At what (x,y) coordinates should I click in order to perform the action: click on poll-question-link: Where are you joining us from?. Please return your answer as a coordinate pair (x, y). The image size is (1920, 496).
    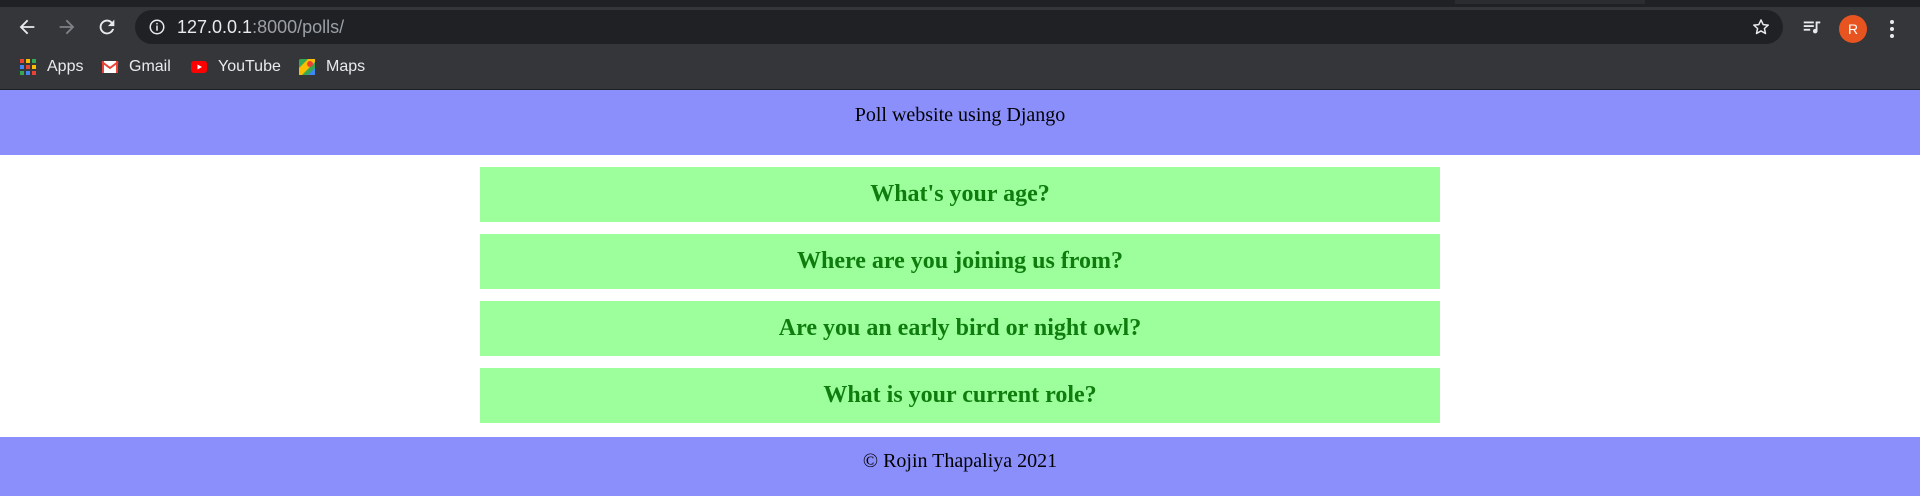
    Looking at the image, I should click on (960, 261).